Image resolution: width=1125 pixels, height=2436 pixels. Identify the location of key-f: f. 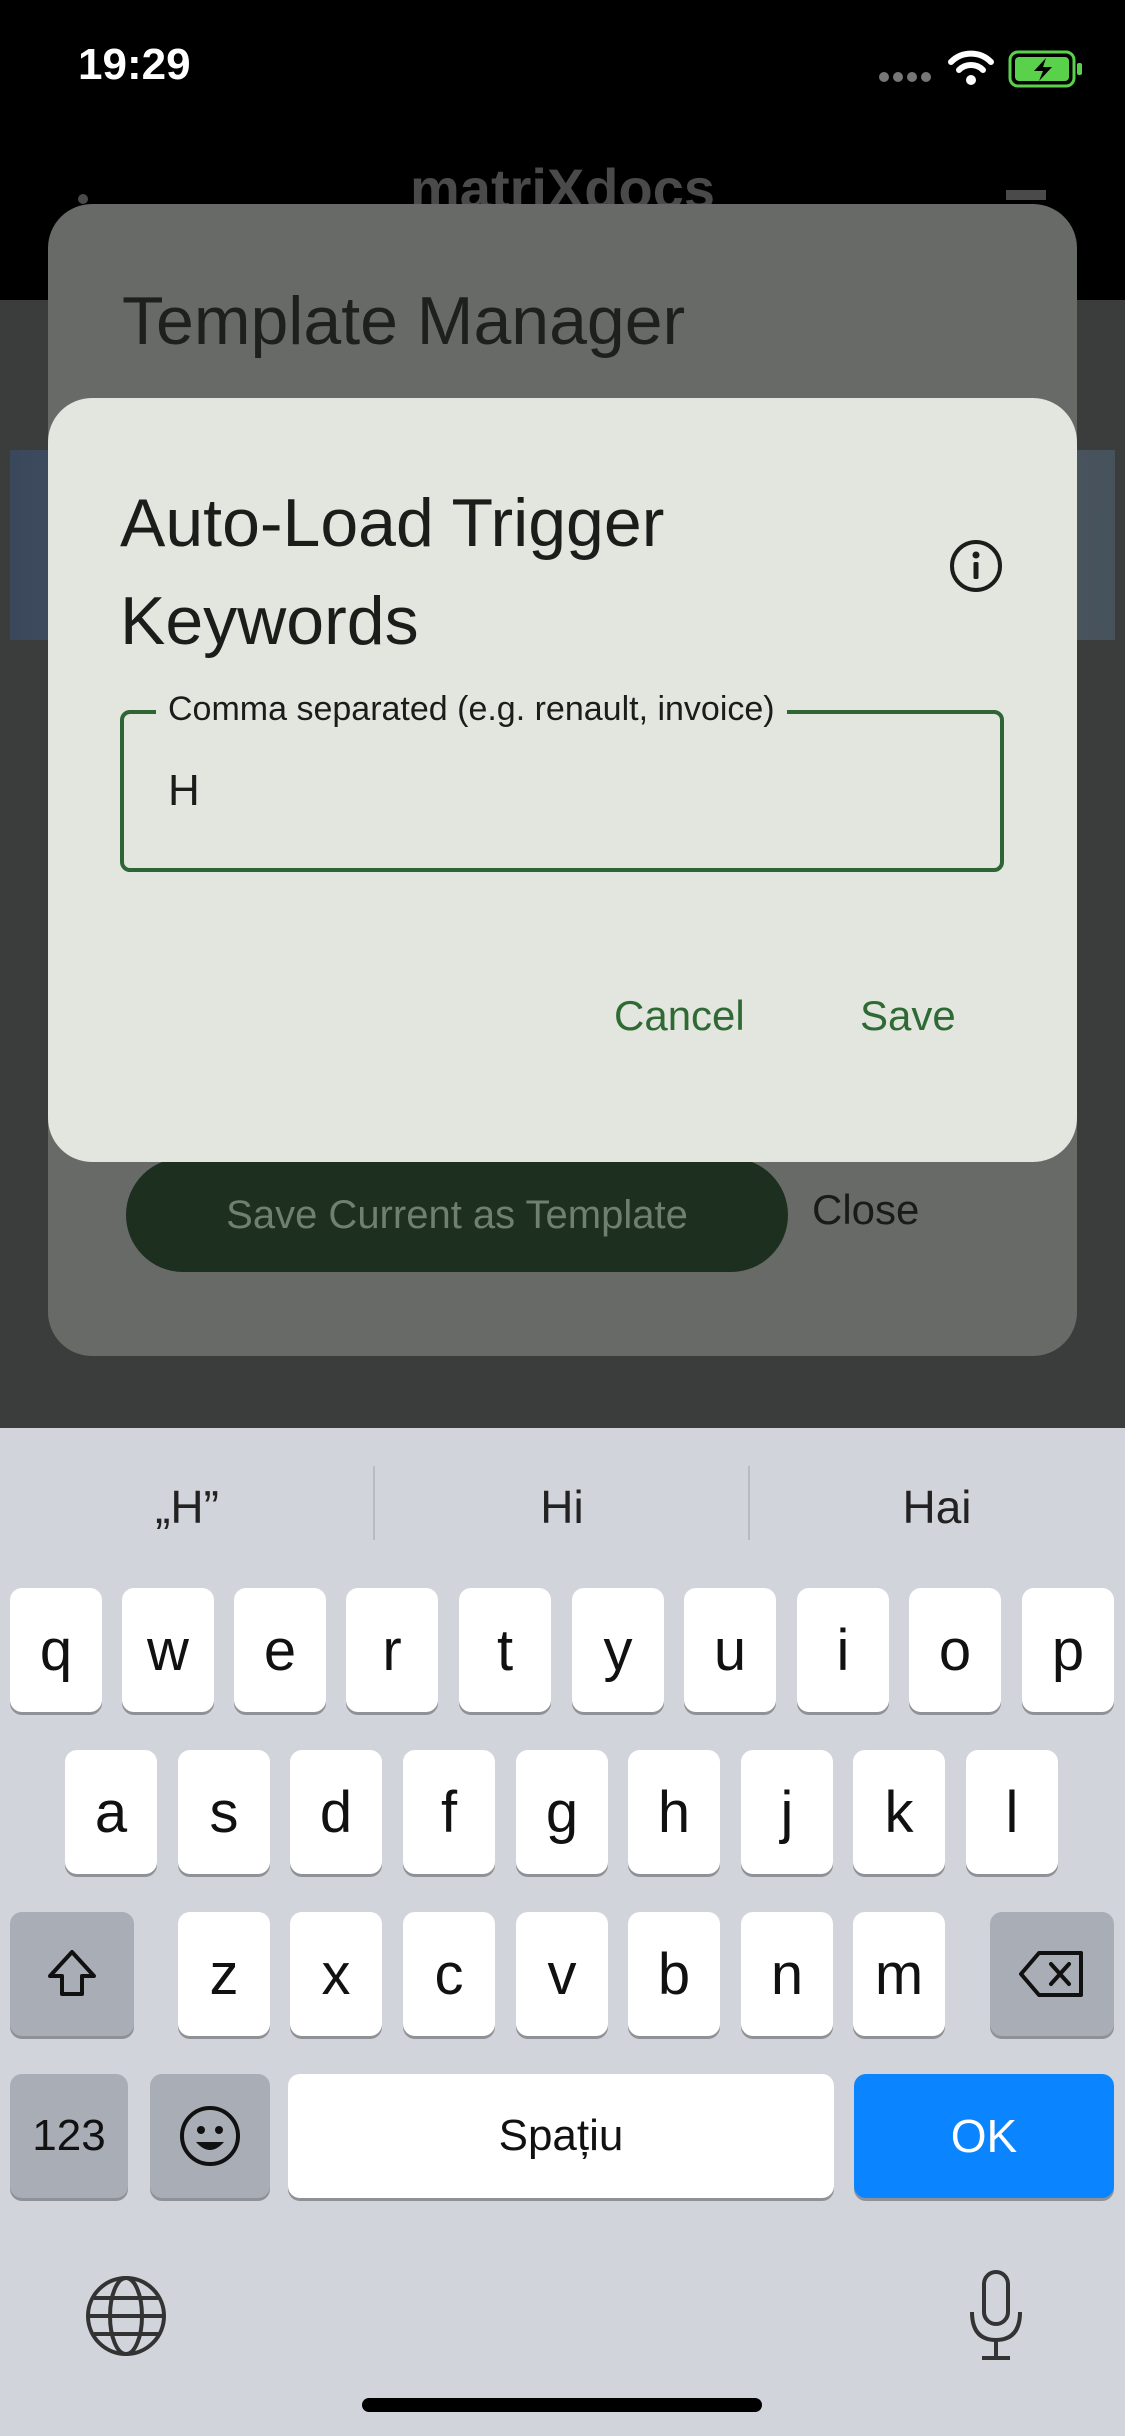
(449, 1812).